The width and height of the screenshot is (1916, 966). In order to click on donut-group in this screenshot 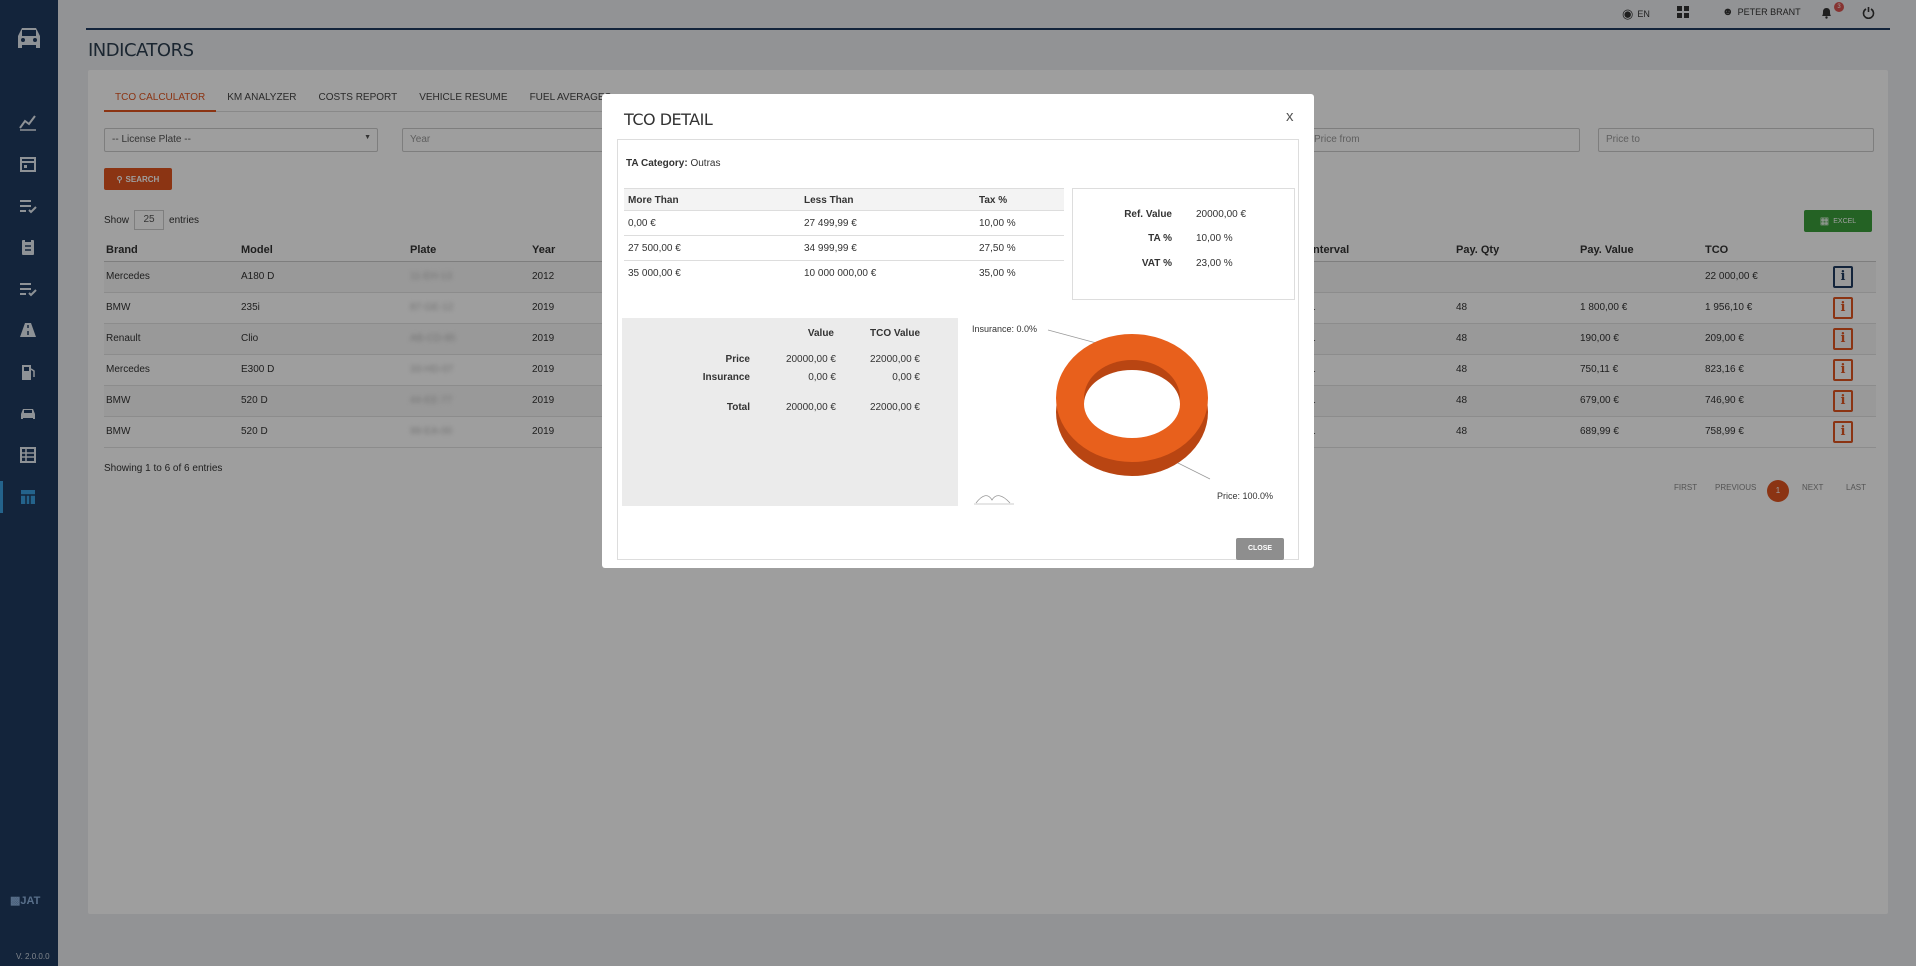, I will do `click(1132, 405)`.